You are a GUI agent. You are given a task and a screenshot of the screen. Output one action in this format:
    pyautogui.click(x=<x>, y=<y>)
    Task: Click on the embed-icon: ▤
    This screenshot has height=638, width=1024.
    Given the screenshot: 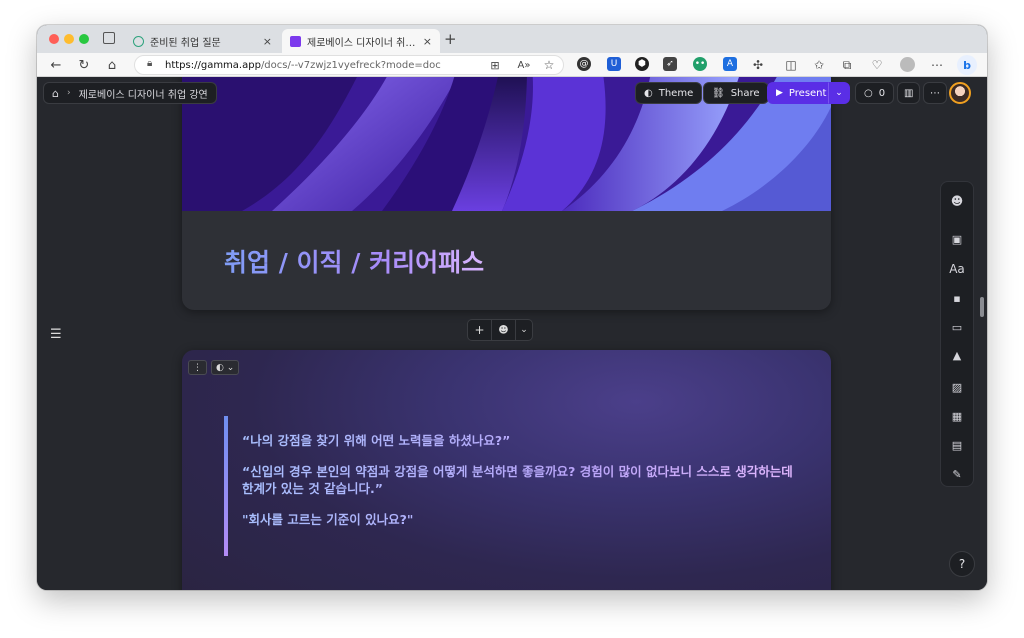 What is the action you would take?
    pyautogui.click(x=957, y=445)
    